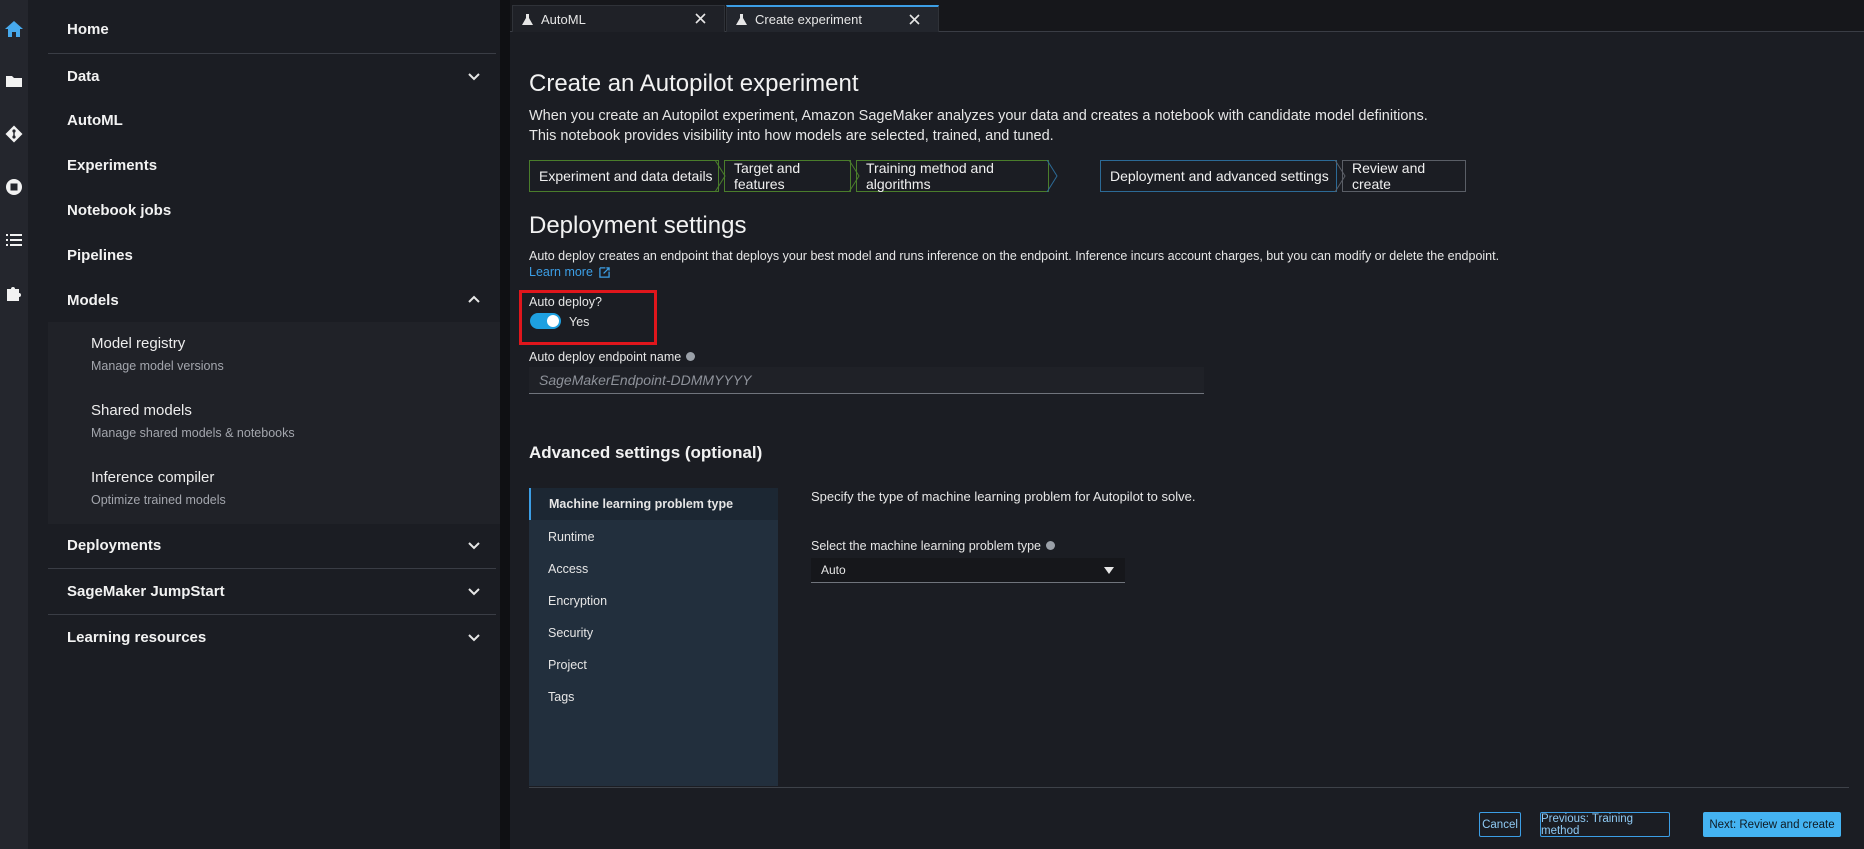 This screenshot has width=1864, height=849. I want to click on subitem-title: Inference compiler, so click(153, 477).